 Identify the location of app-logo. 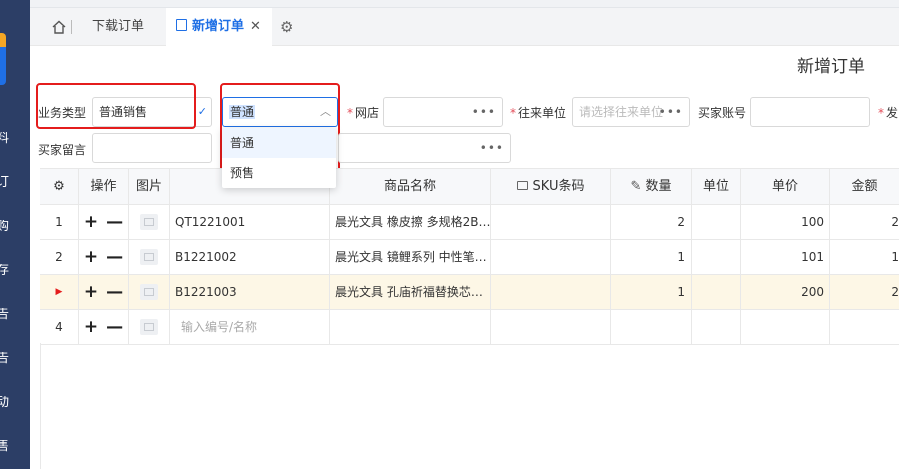
(3, 59).